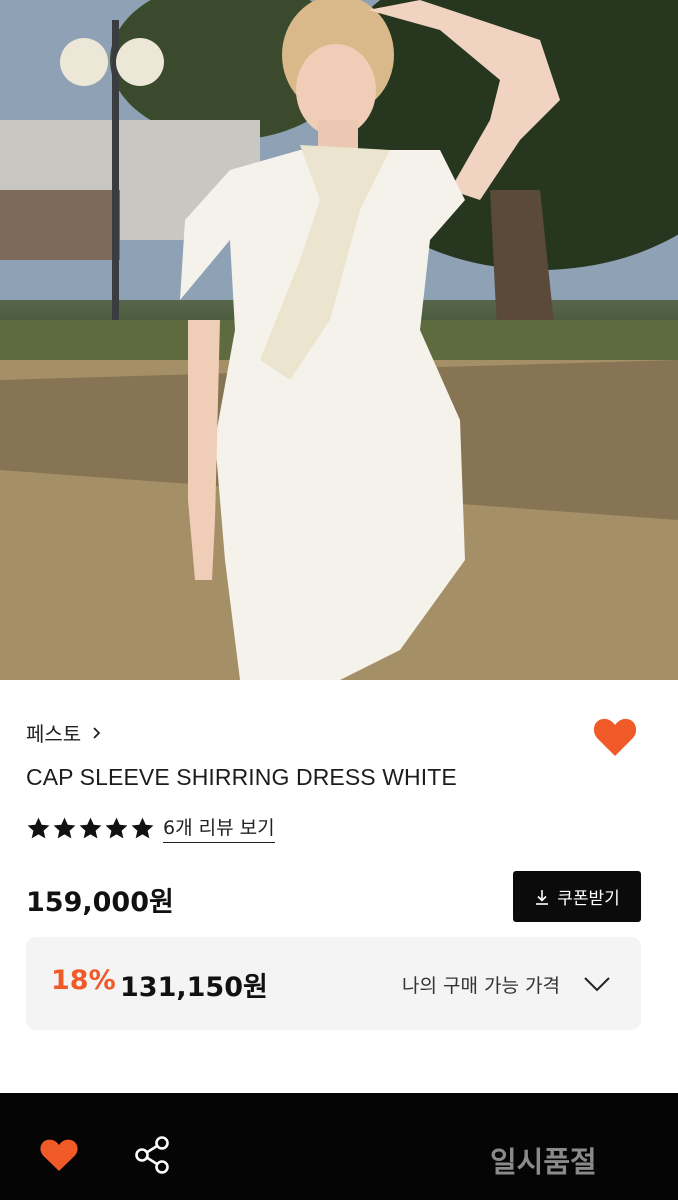 The height and width of the screenshot is (1200, 678). What do you see at coordinates (100, 902) in the screenshot?
I see `original-price: 159,000원` at bounding box center [100, 902].